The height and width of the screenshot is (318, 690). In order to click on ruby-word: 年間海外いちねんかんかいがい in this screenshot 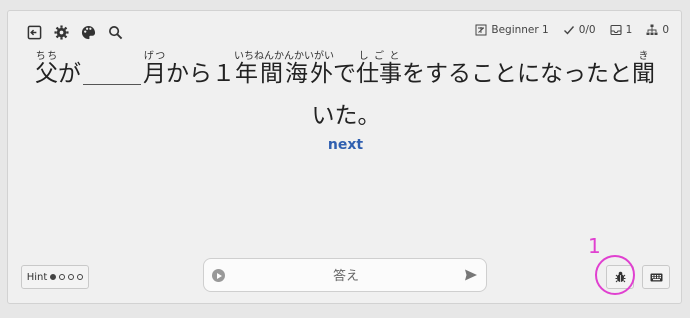, I will do `click(284, 69)`.